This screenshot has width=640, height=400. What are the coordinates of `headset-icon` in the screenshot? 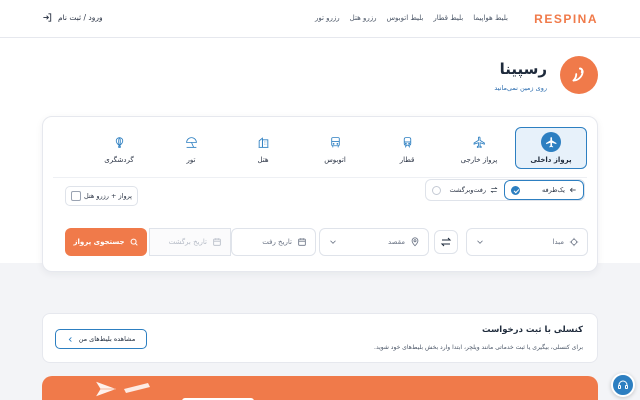 It's located at (623, 384).